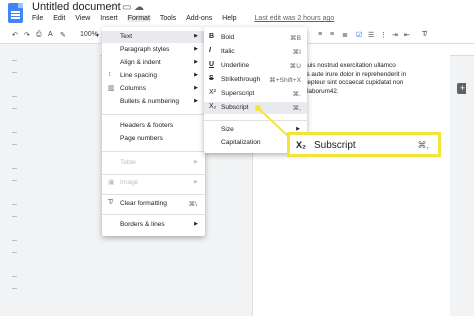 This screenshot has height=316, width=474. Describe the element at coordinates (335, 145) in the screenshot. I see `callout-label: Subscript` at that location.